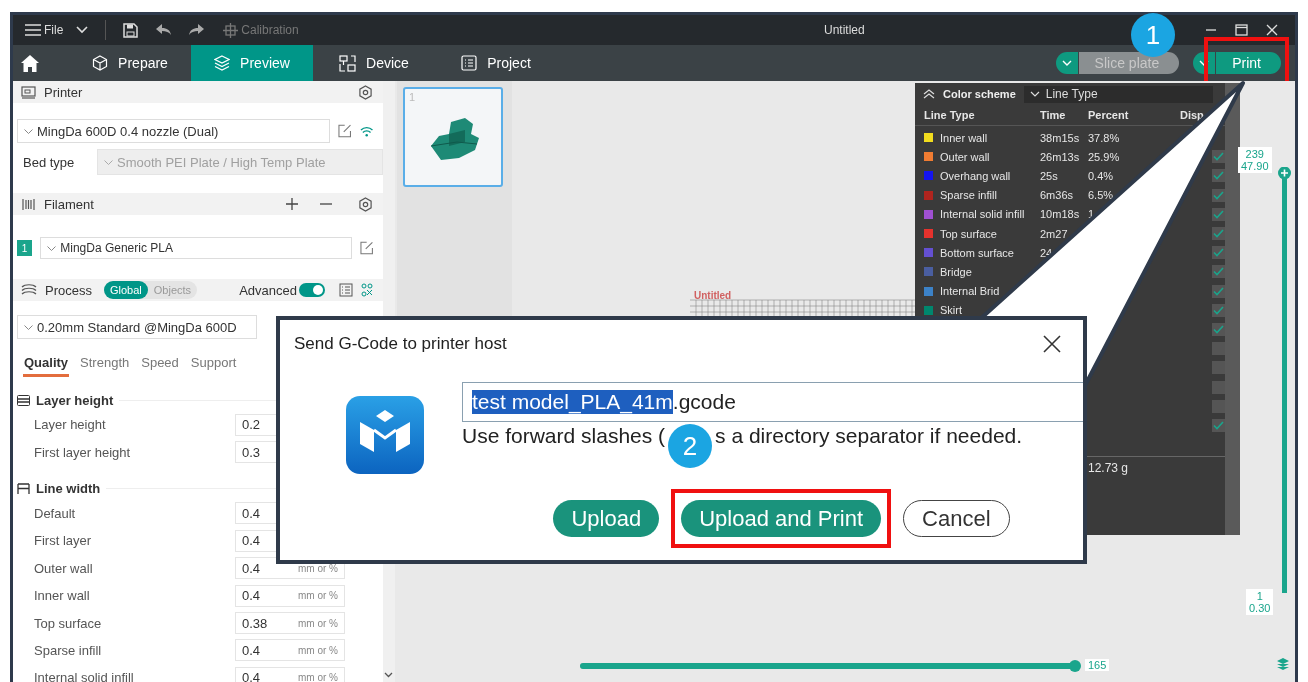 The width and height of the screenshot is (1308, 682). I want to click on filament-select: MingDa Generic PLA, so click(196, 248).